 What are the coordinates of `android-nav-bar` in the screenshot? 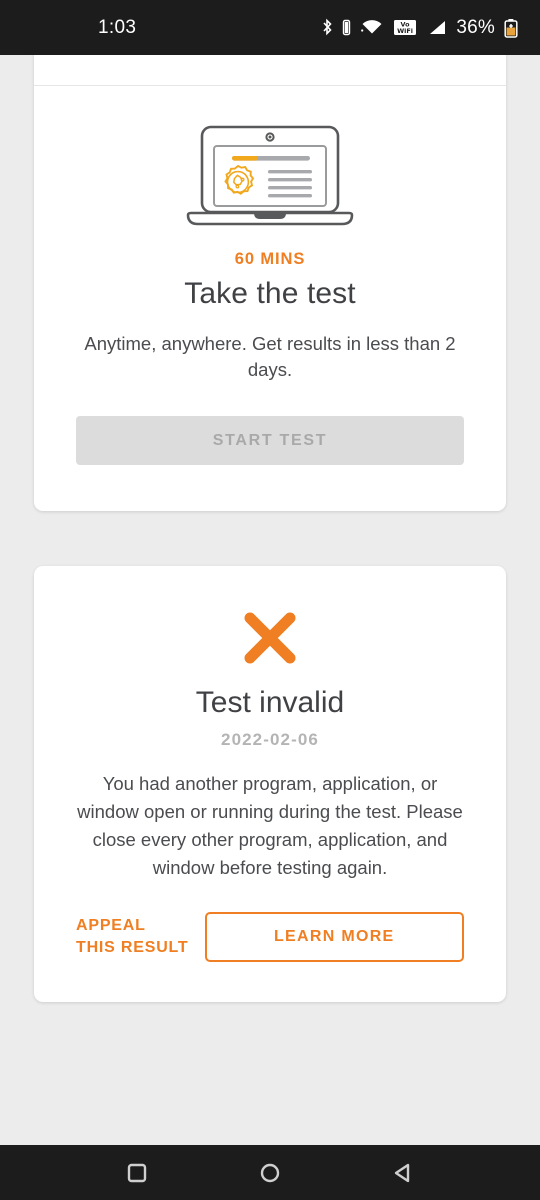 It's located at (270, 1172).